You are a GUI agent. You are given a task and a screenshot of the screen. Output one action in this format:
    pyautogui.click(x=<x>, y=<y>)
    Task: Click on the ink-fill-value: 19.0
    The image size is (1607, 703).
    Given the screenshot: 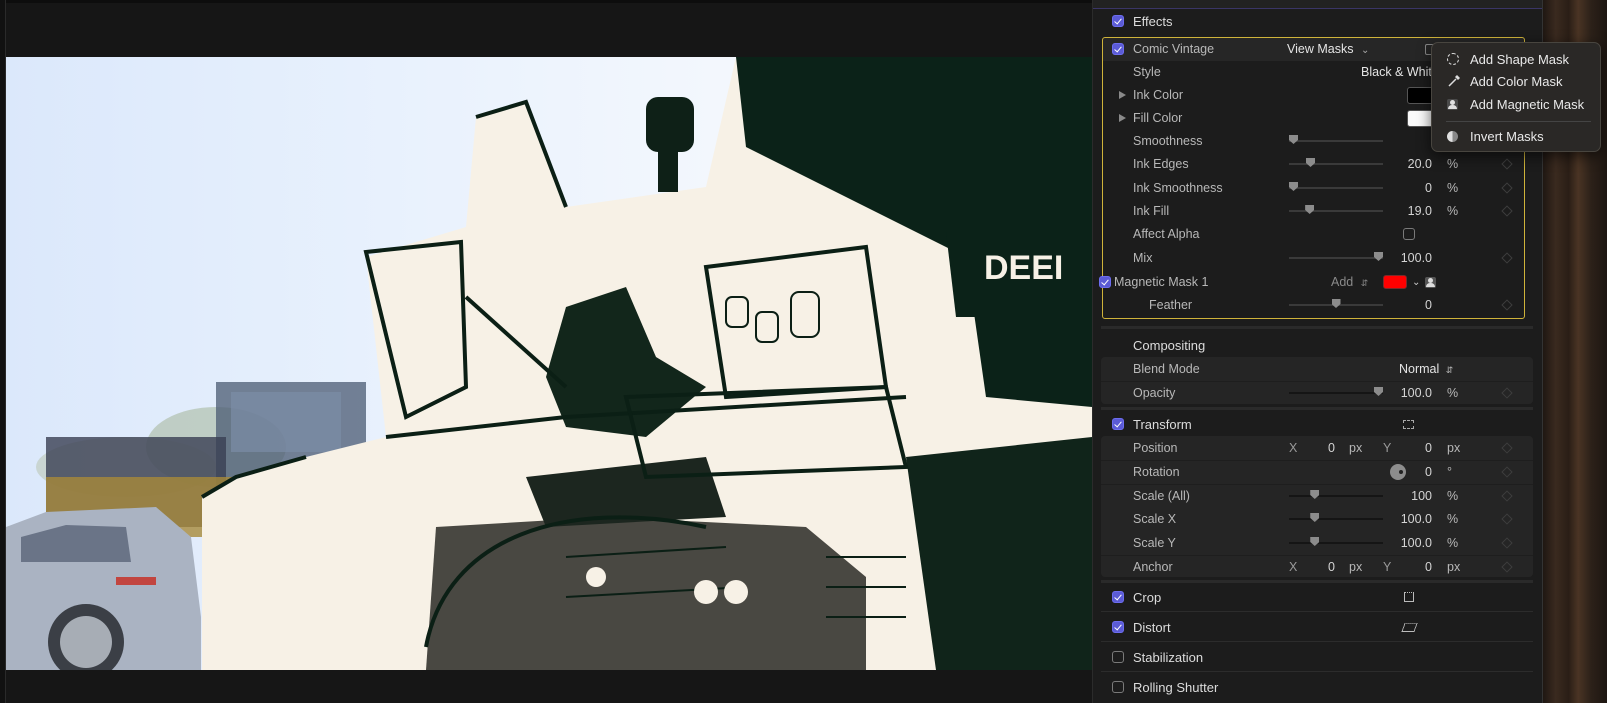 What is the action you would take?
    pyautogui.click(x=1420, y=211)
    